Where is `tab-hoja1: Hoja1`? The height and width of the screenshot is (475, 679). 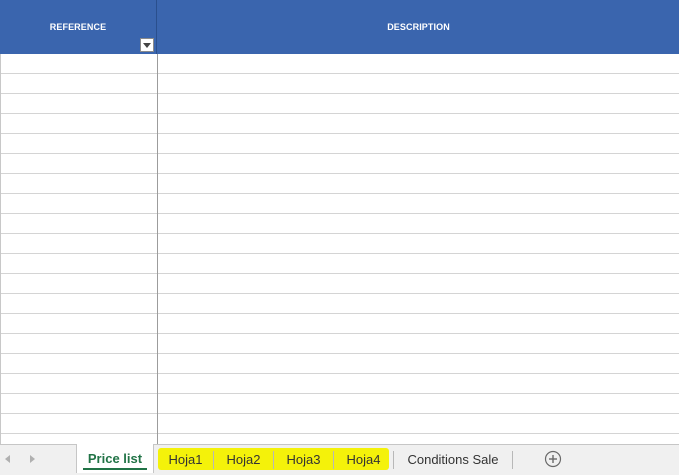 tab-hoja1: Hoja1 is located at coordinates (185, 459).